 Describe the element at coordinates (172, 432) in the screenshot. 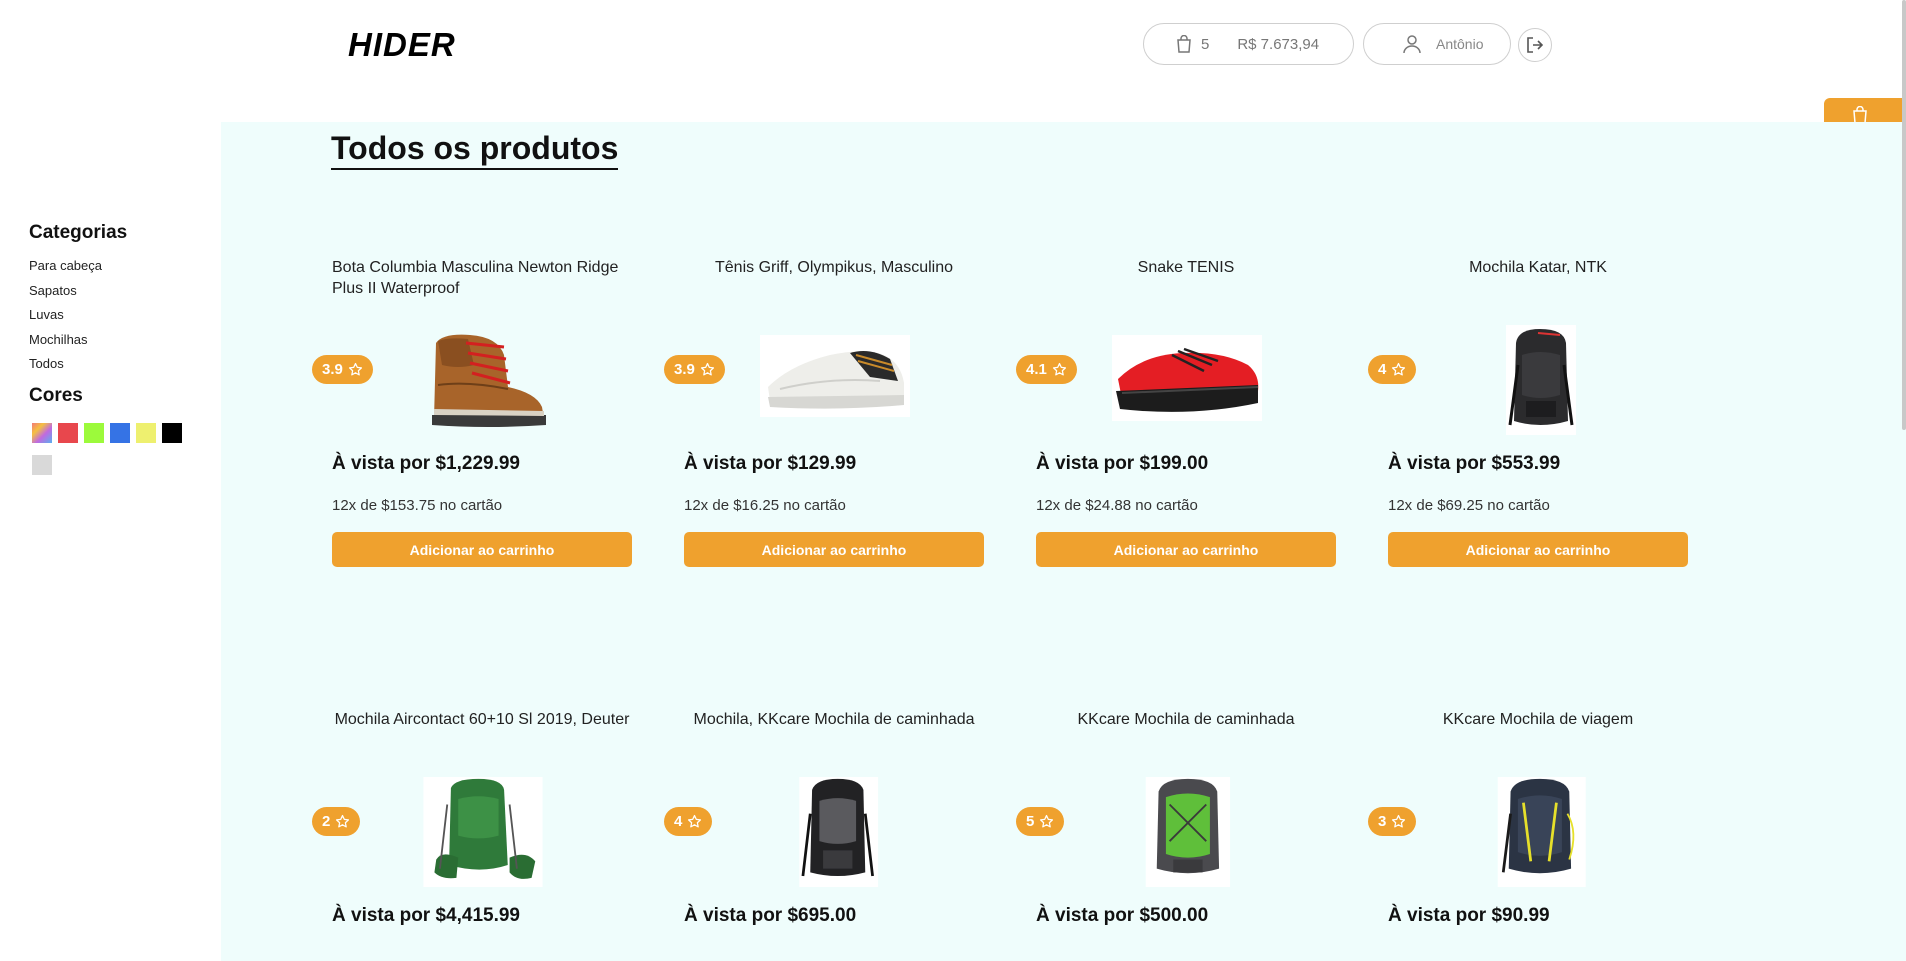

I see `color-swatch-black` at that location.